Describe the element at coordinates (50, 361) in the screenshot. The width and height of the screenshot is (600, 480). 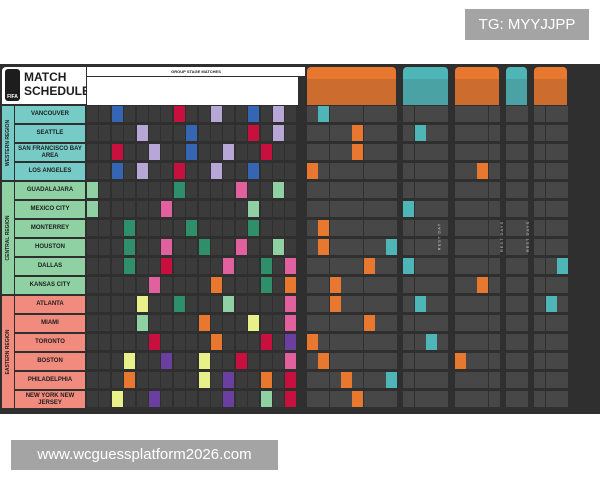
I see `city-label: BOSTON` at that location.